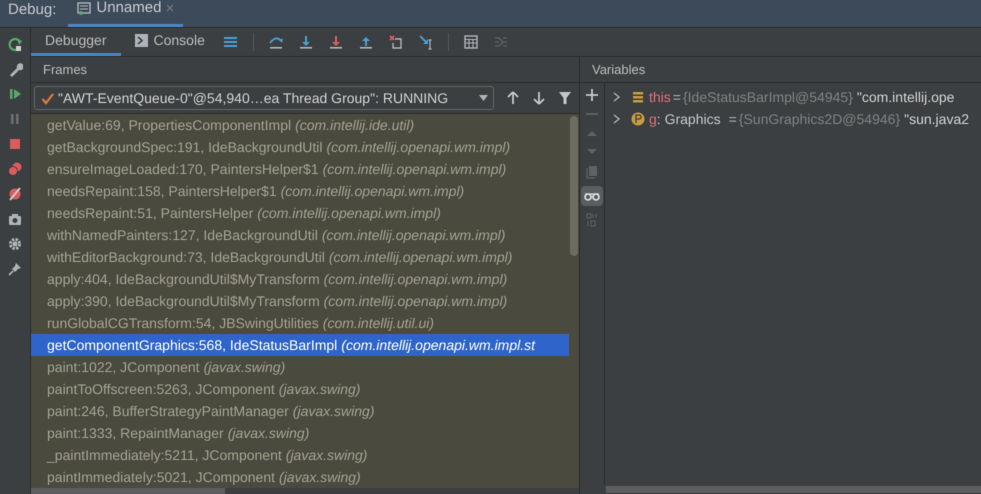 This screenshot has width=981, height=494. What do you see at coordinates (638, 97) in the screenshot?
I see `field-icon` at bounding box center [638, 97].